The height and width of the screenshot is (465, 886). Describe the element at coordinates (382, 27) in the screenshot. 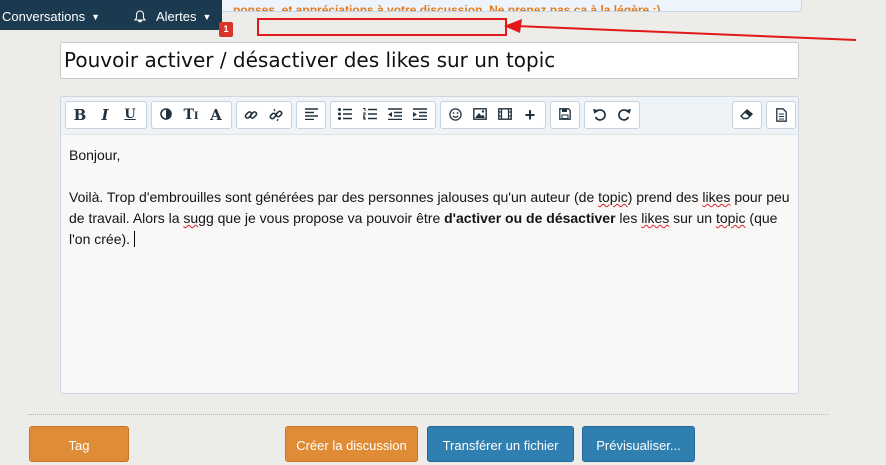

I see `annotation-highlight-box` at that location.